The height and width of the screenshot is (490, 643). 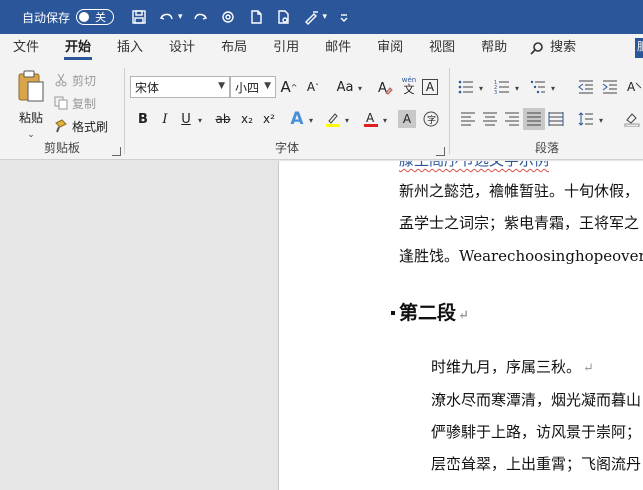 I want to click on tab-insert: 插入, so click(x=130, y=48).